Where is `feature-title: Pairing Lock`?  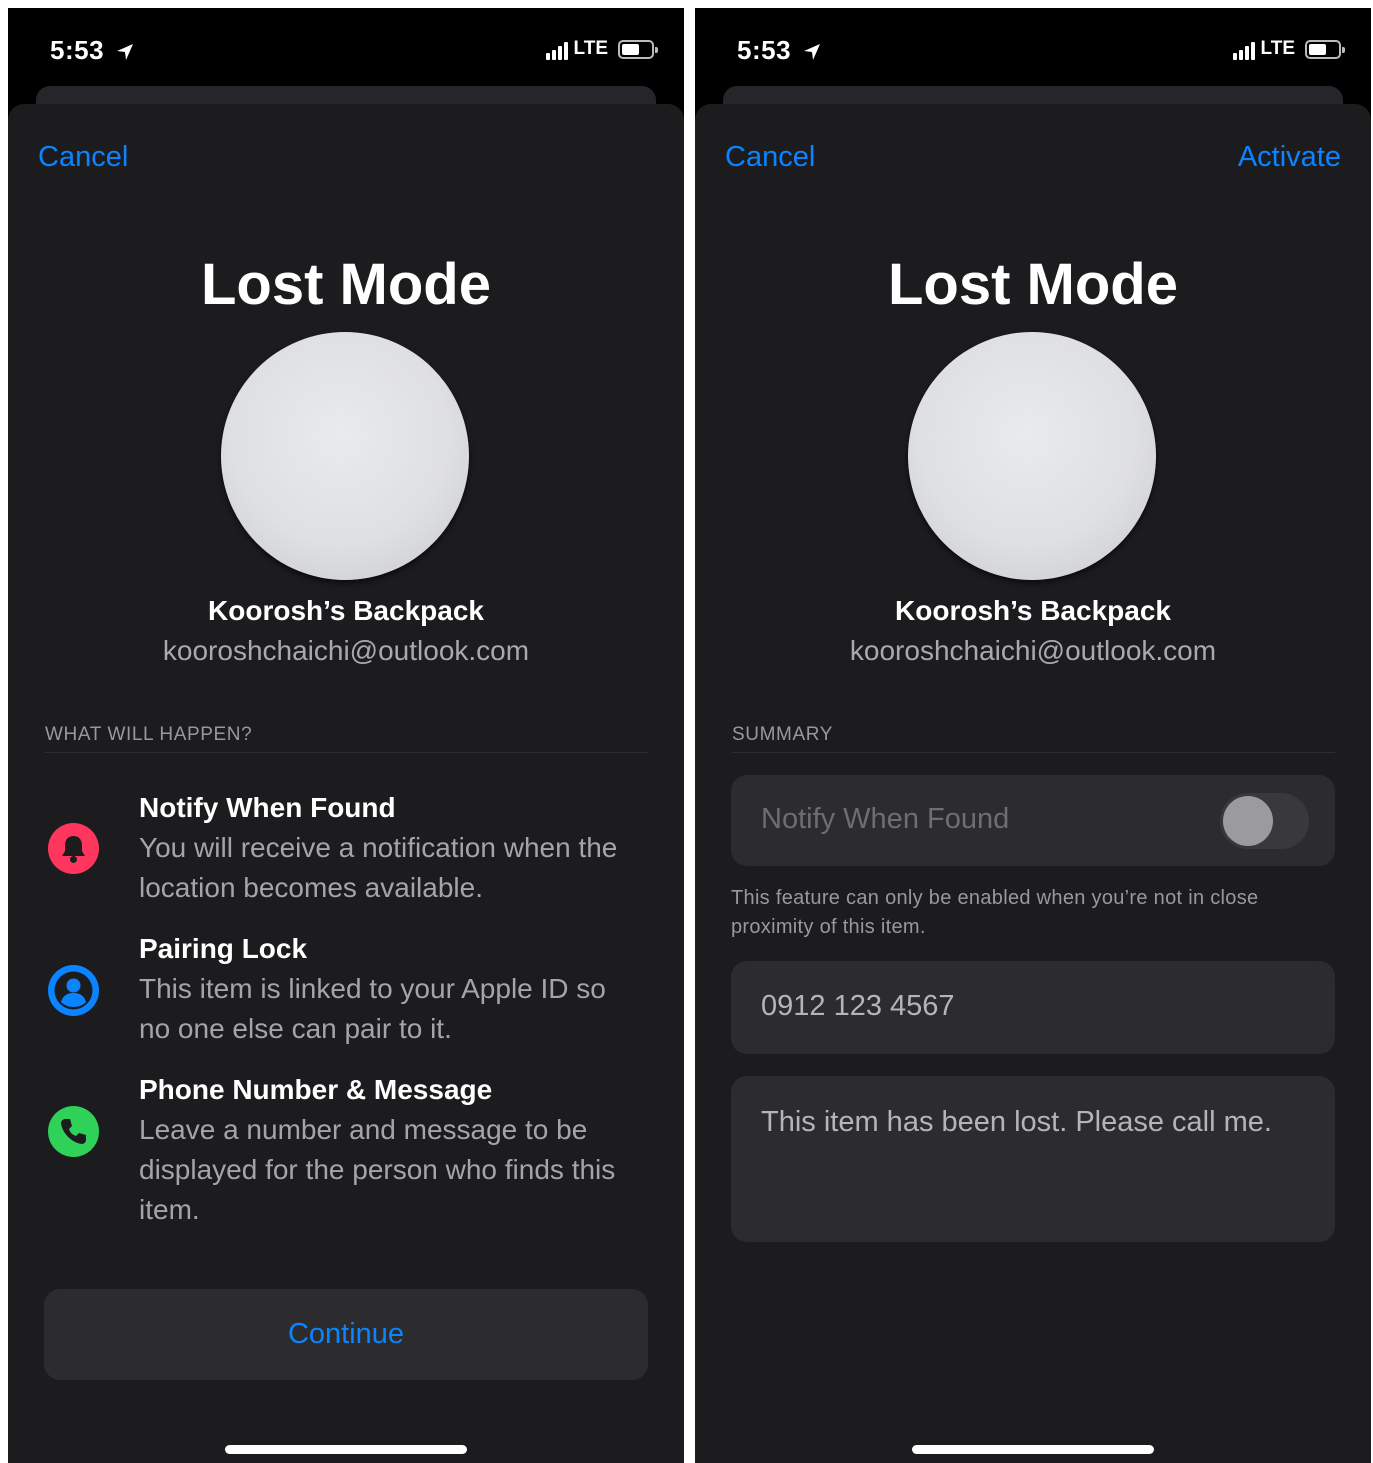
feature-title: Pairing Lock is located at coordinates (223, 948).